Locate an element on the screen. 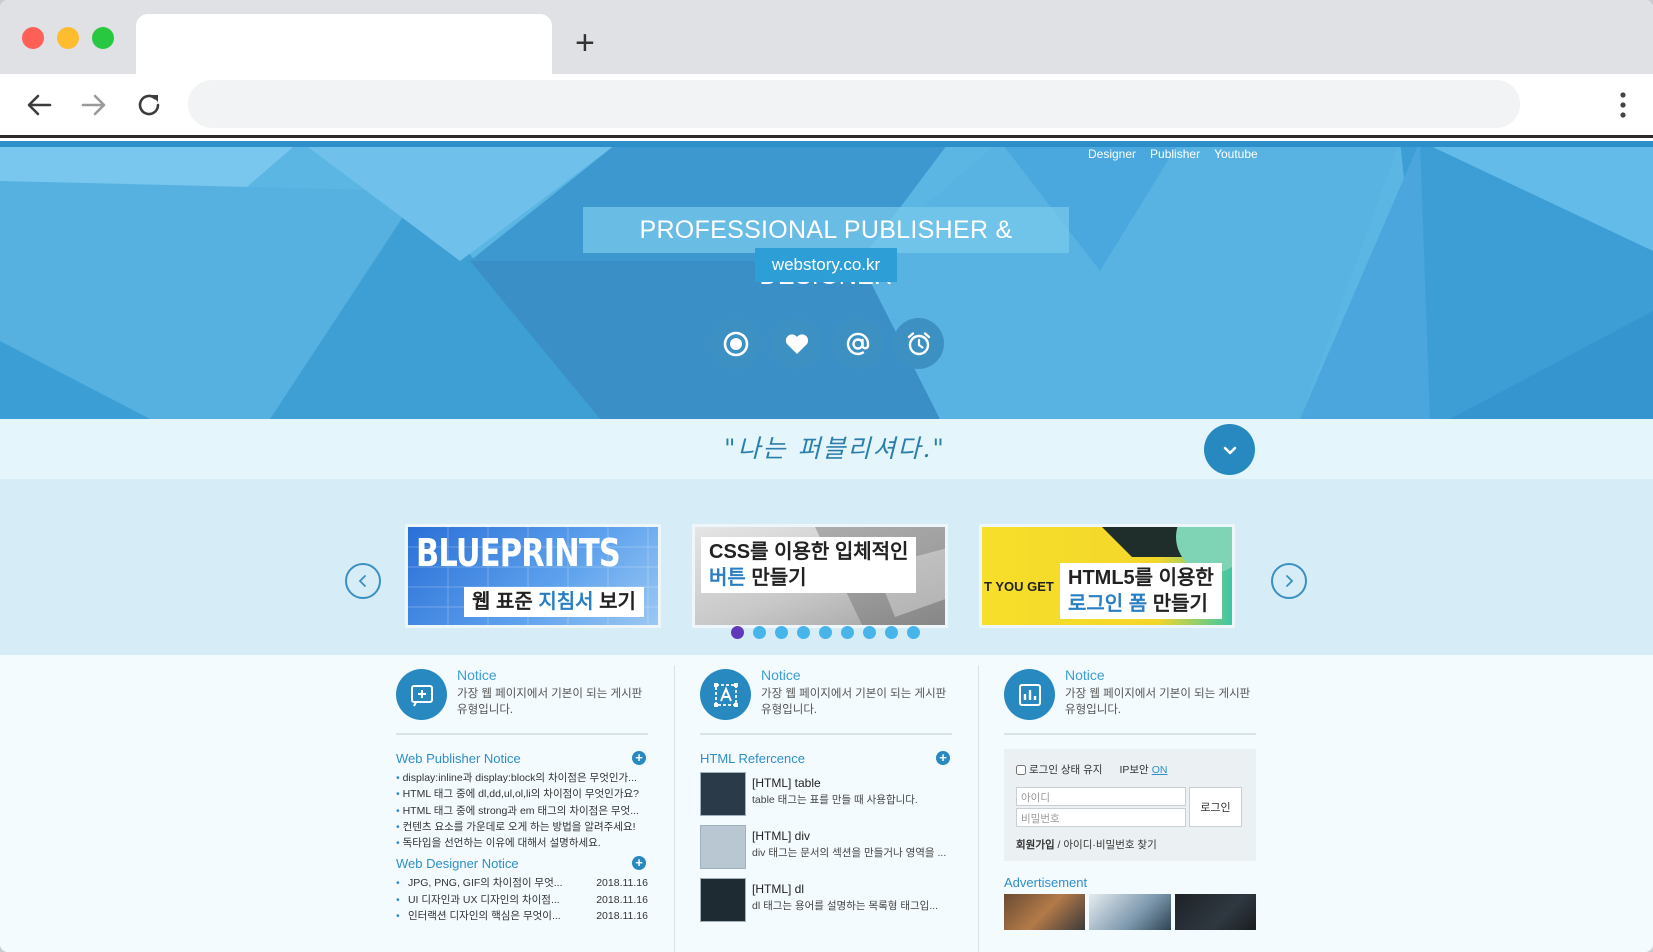 The height and width of the screenshot is (952, 1653). quote-text: "나는 퍼블리셔다." is located at coordinates (835, 448).